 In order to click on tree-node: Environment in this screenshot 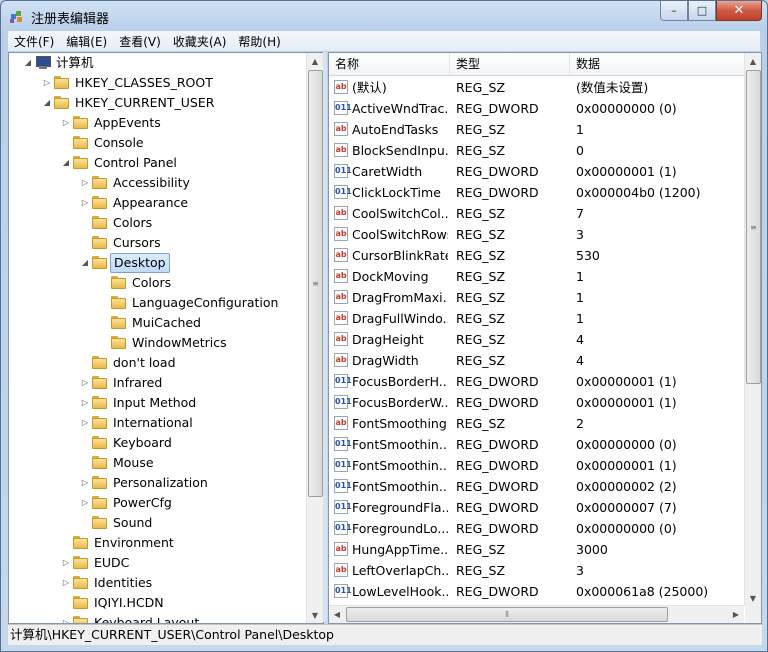, I will do `click(157, 543)`.